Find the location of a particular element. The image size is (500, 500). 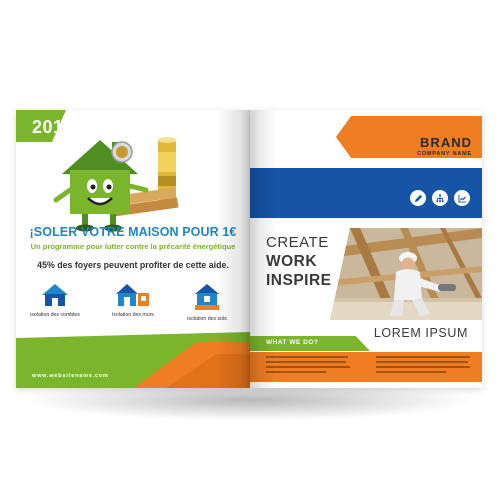

feature-roof: isolation des combles is located at coordinates (55, 300).